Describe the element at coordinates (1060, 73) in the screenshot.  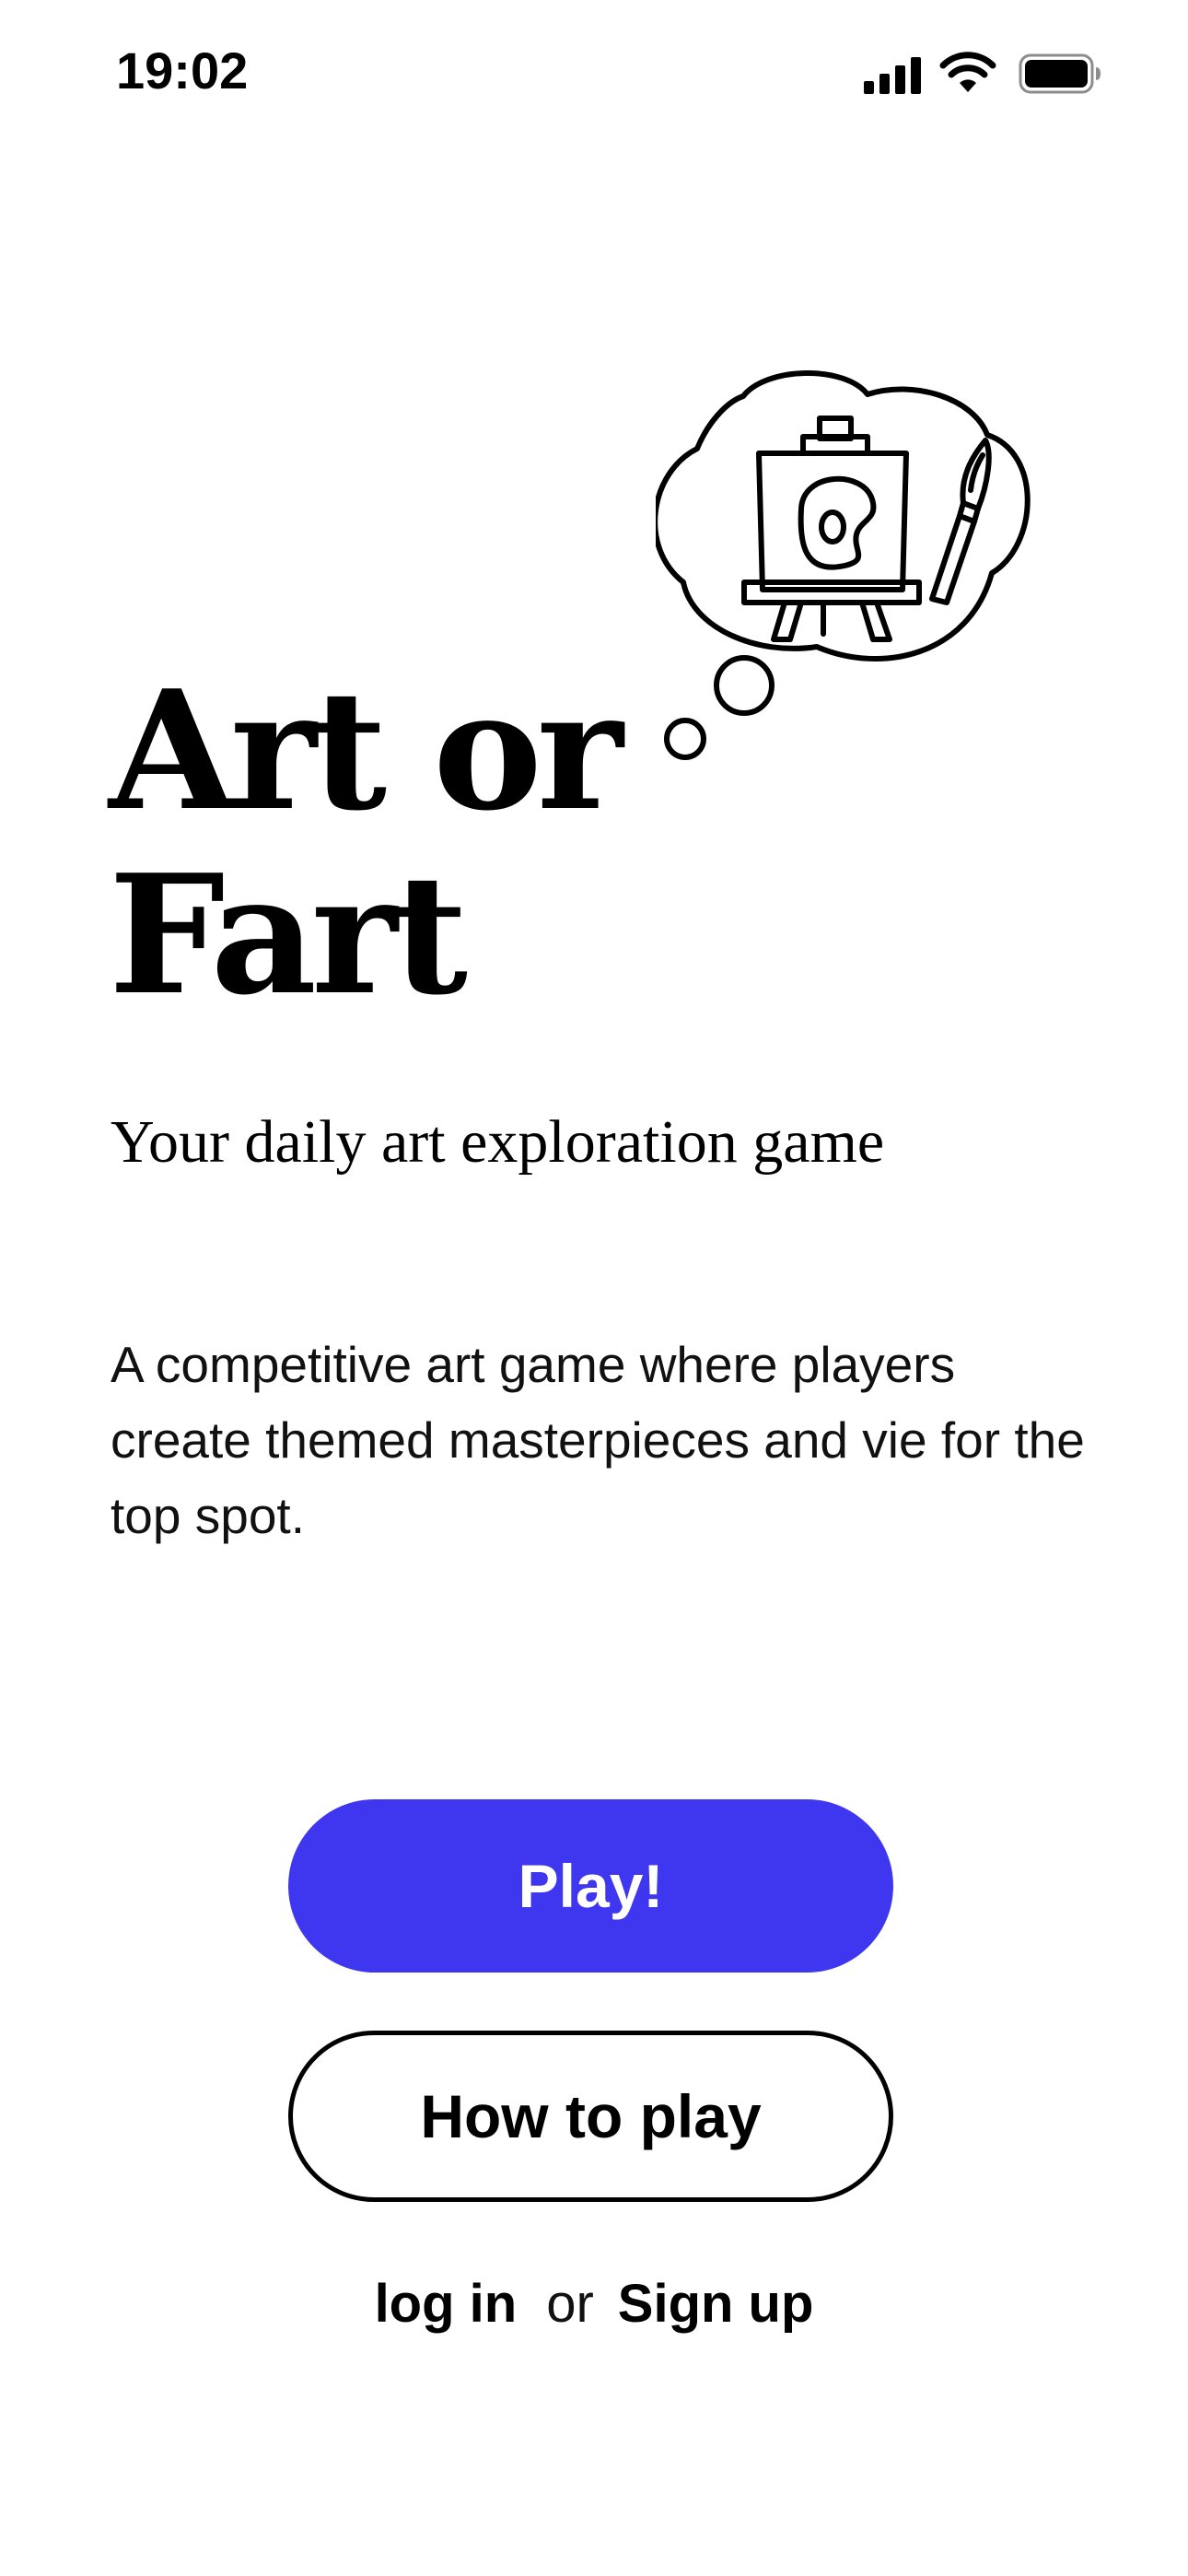
I see `battery-icon` at that location.